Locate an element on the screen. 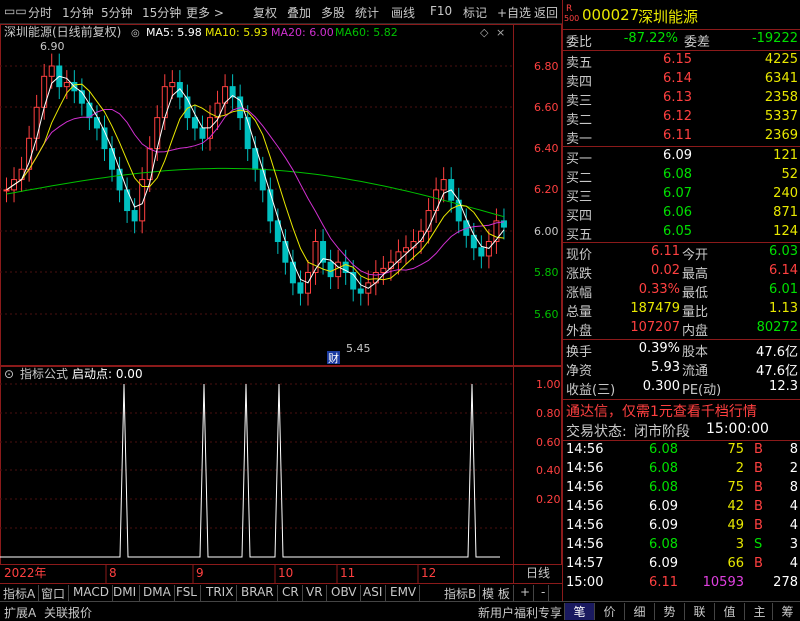 This screenshot has height=621, width=800. sell-level-row: 卖四 6.14 6341 is located at coordinates (681, 81).